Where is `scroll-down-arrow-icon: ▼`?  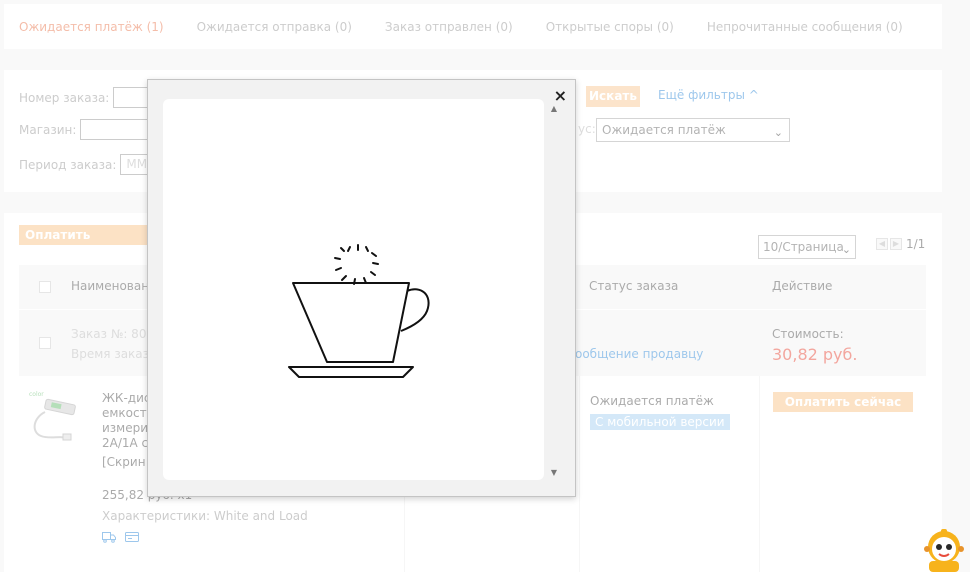
scroll-down-arrow-icon: ▼ is located at coordinates (554, 472).